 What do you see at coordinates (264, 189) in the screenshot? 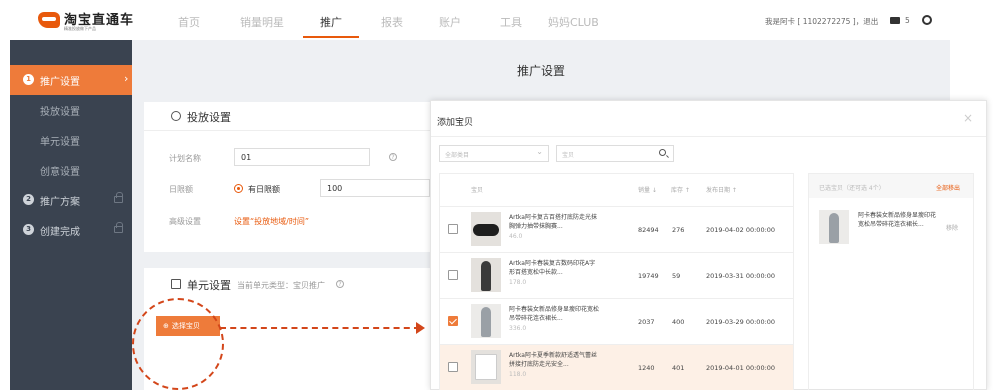
I see `daily-limit-option: 有日限额` at bounding box center [264, 189].